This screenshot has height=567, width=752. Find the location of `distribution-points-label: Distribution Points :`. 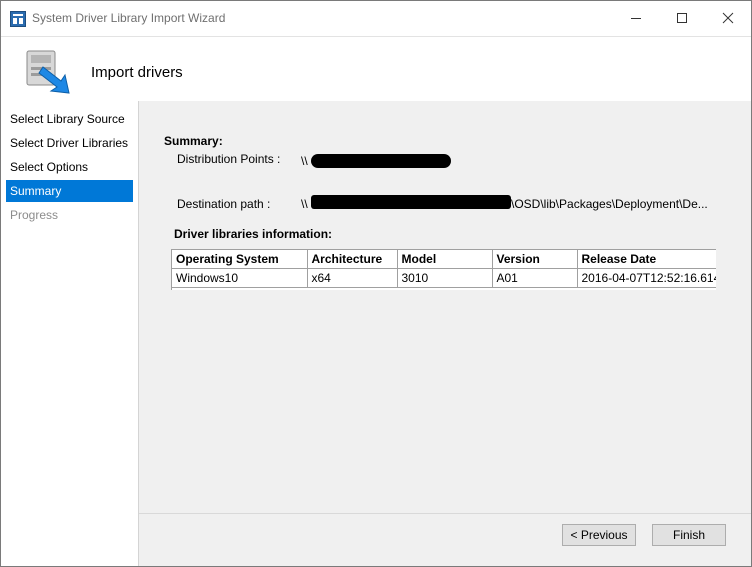

distribution-points-label: Distribution Points : is located at coordinates (229, 159).